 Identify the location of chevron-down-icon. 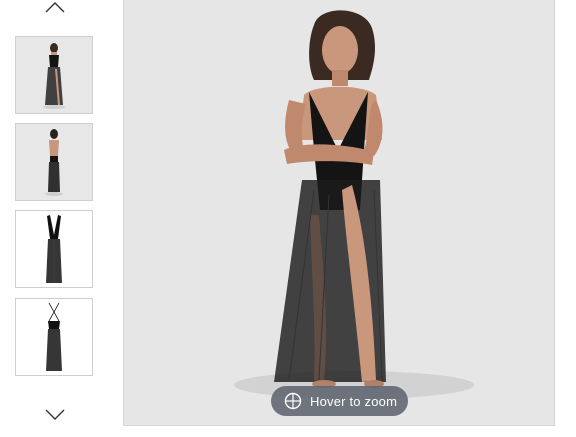
(55, 414).